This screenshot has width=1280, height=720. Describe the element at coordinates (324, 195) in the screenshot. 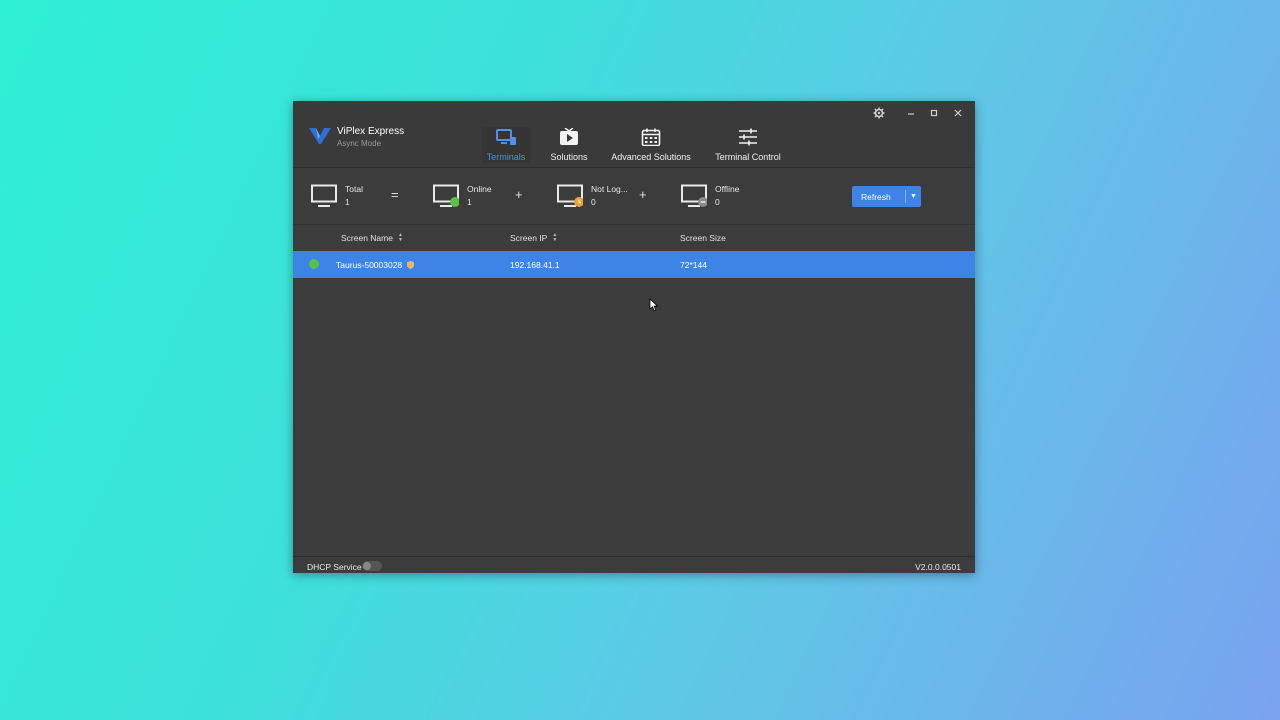

I see `monitor-icon` at that location.